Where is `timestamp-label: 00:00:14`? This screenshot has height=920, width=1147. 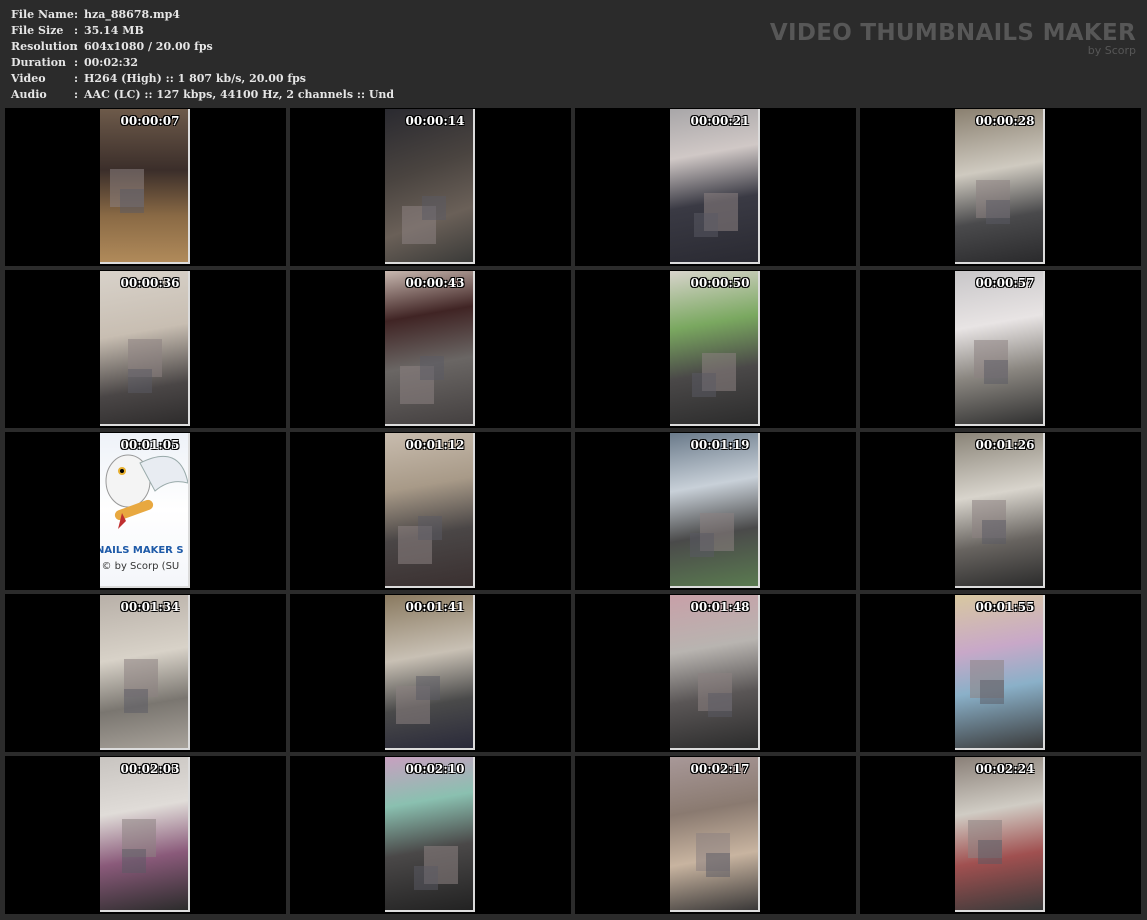
timestamp-label: 00:00:14 is located at coordinates (435, 121).